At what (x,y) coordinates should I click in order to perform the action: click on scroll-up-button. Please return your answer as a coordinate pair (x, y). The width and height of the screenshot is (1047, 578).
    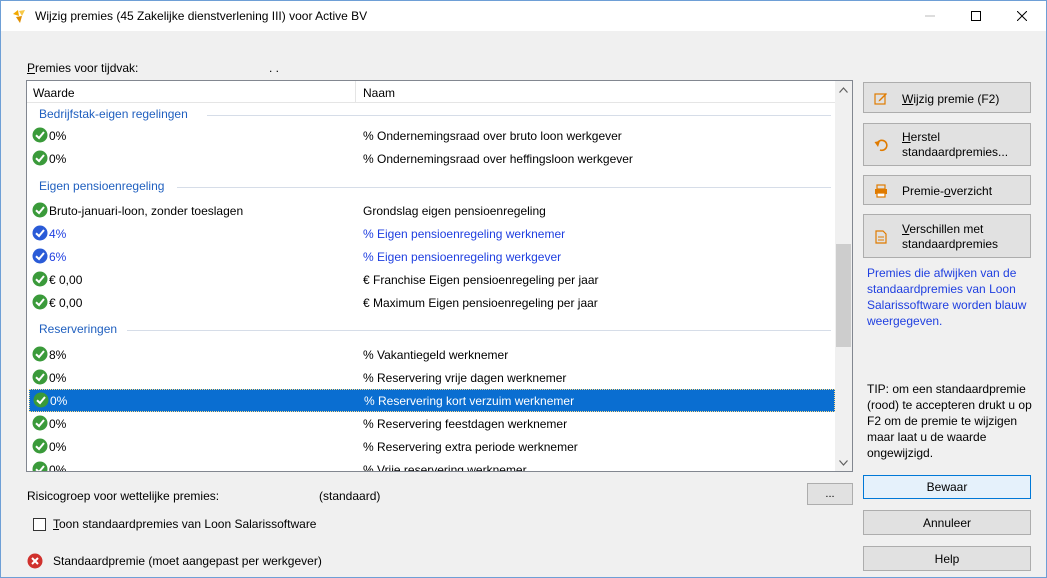
    Looking at the image, I should click on (843, 89).